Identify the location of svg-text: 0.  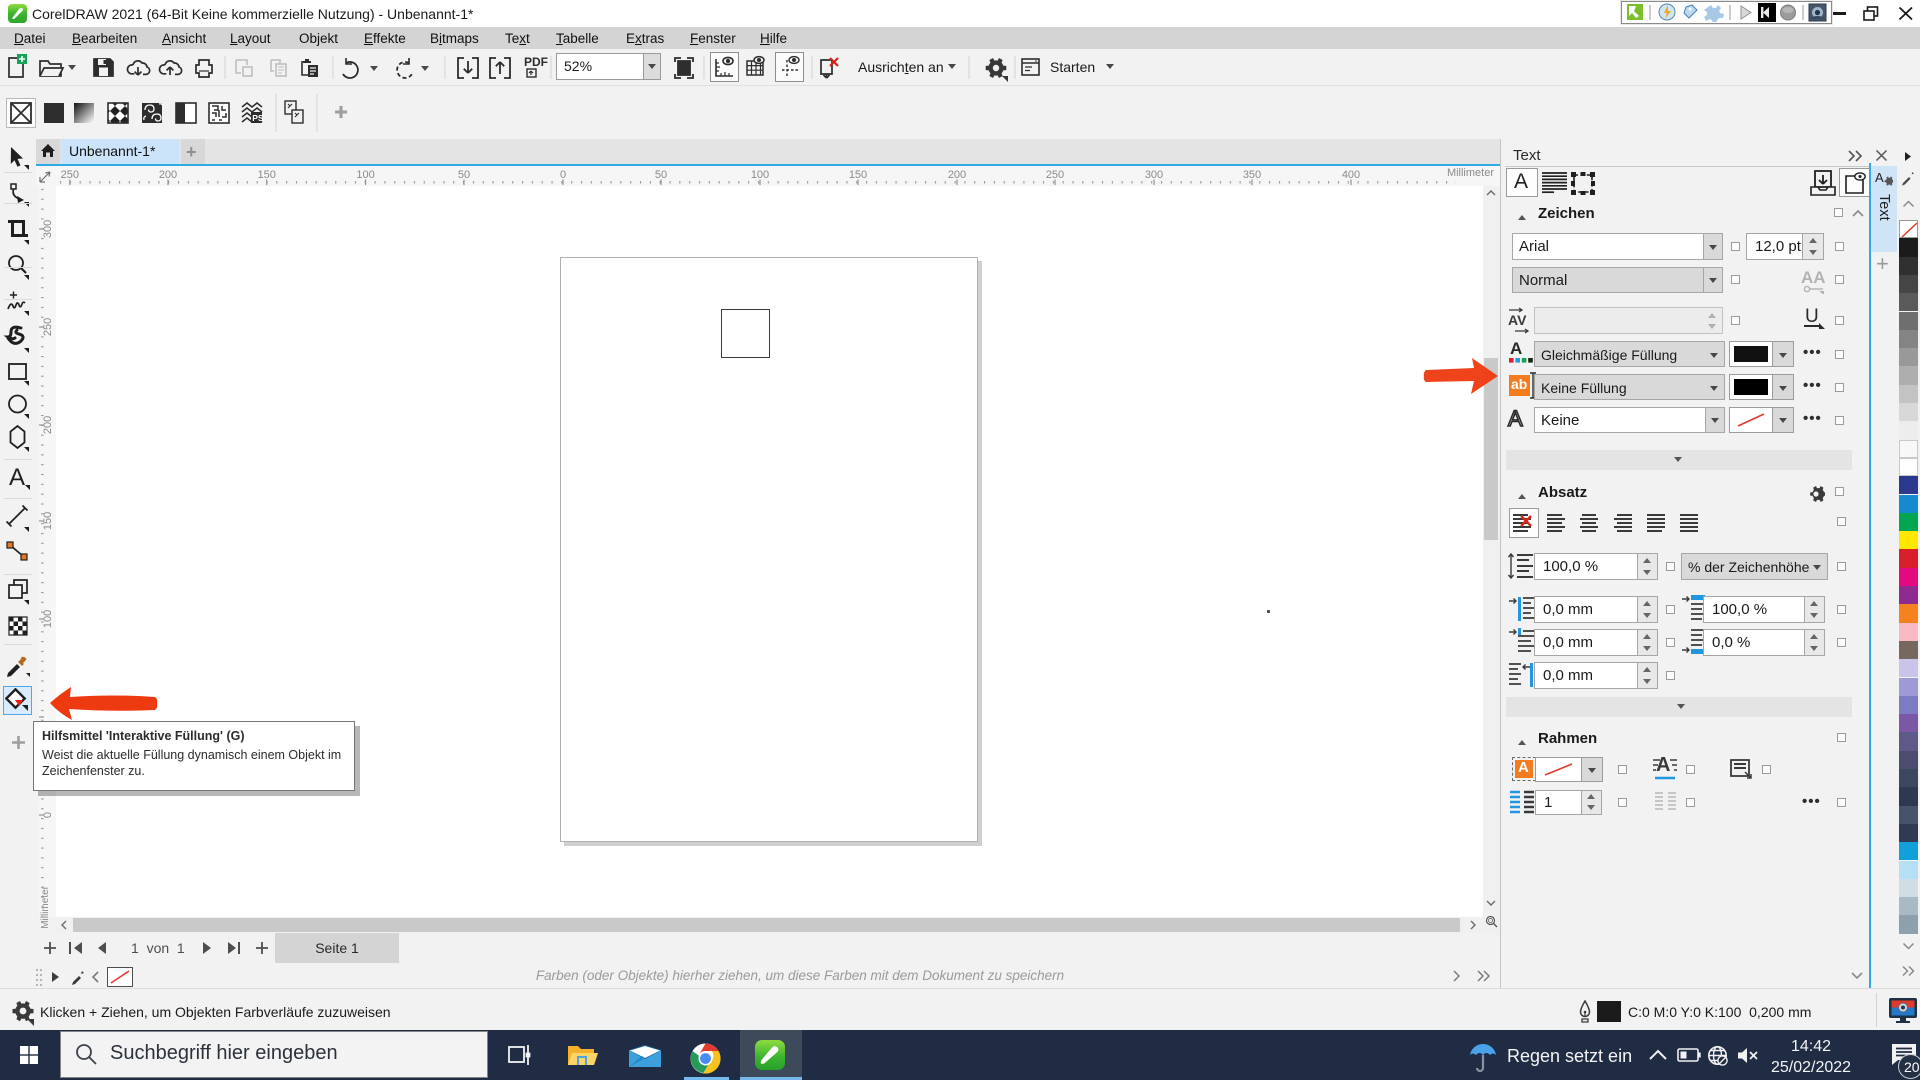
(563, 175).